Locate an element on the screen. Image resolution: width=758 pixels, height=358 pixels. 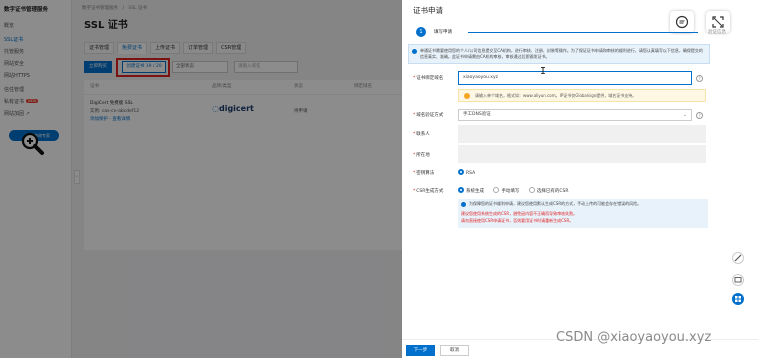
apps-tool-button is located at coordinates (738, 299).